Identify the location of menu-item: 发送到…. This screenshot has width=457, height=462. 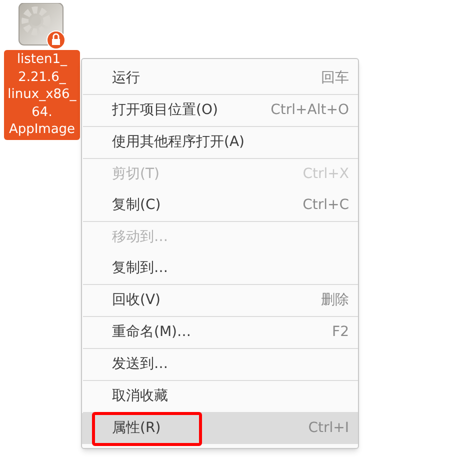
(220, 364).